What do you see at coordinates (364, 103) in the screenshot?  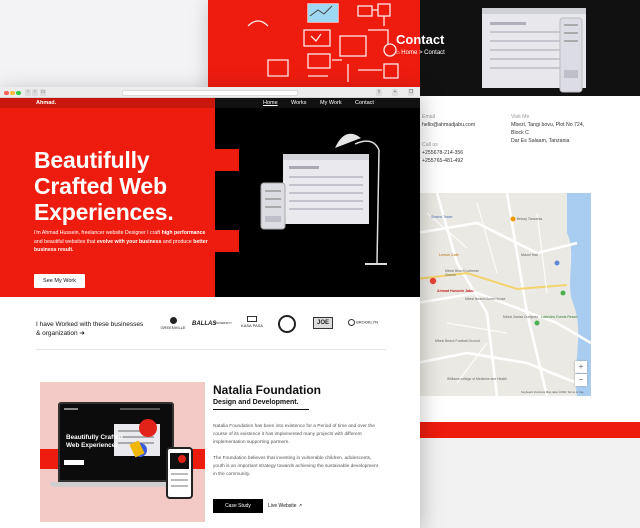 I see `nav-item-contact: Contact` at bounding box center [364, 103].